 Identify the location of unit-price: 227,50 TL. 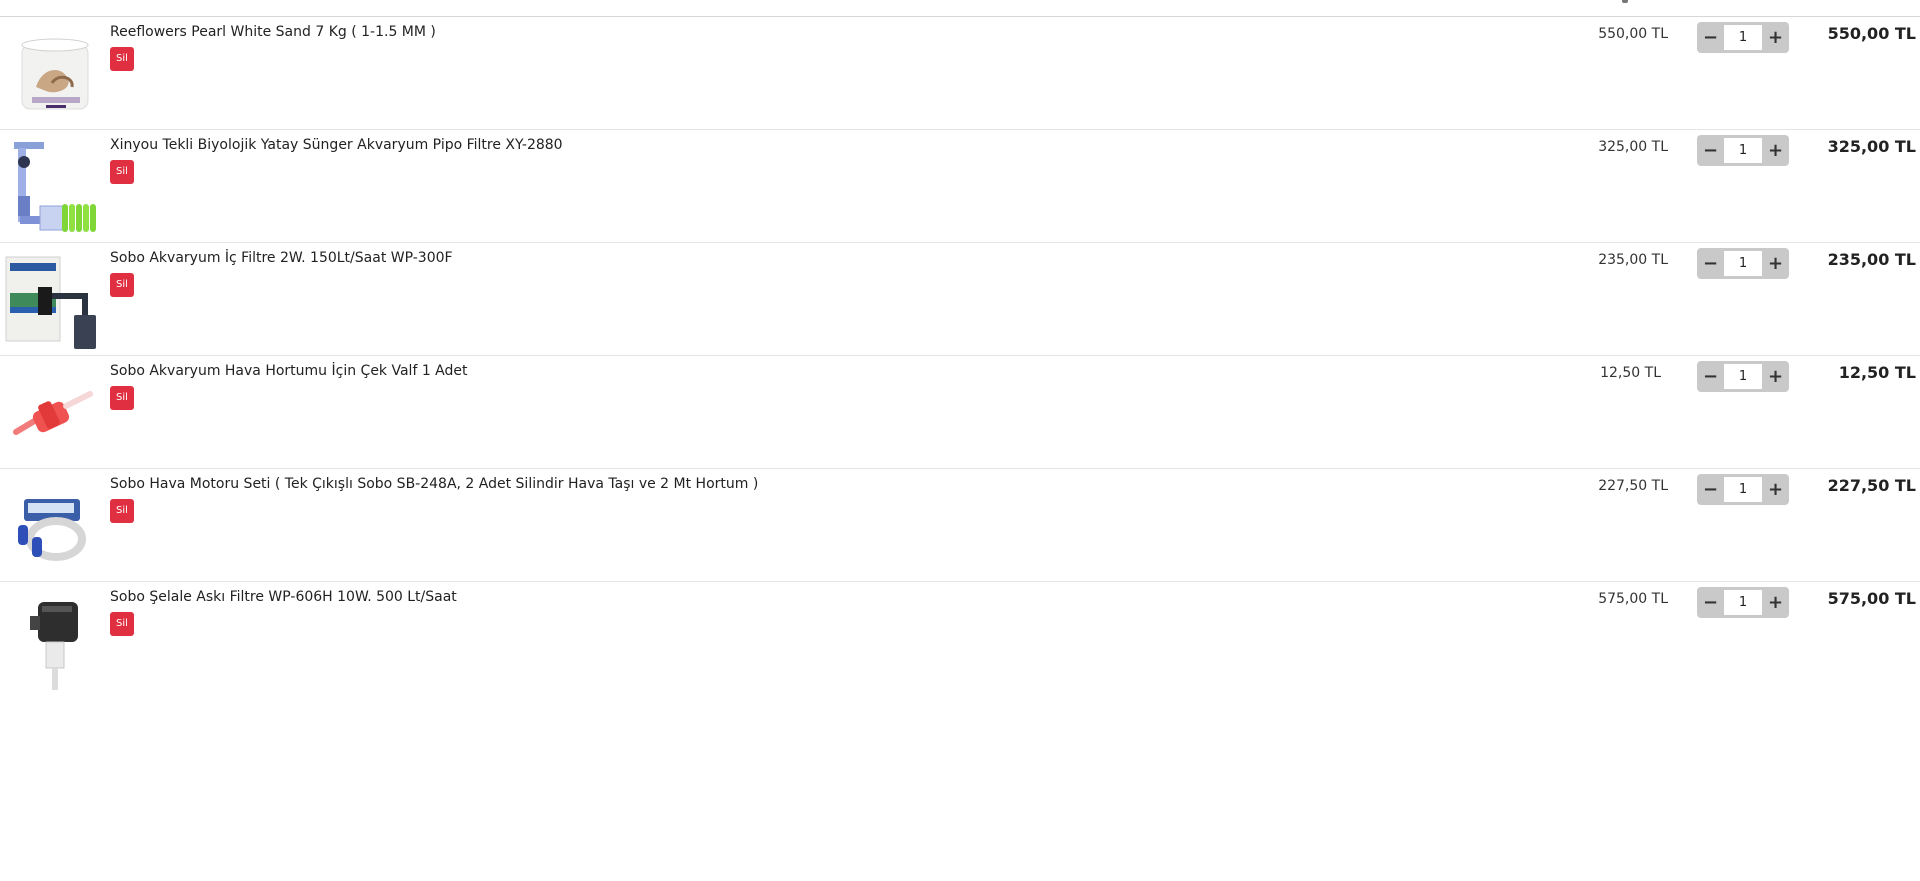
(1633, 486).